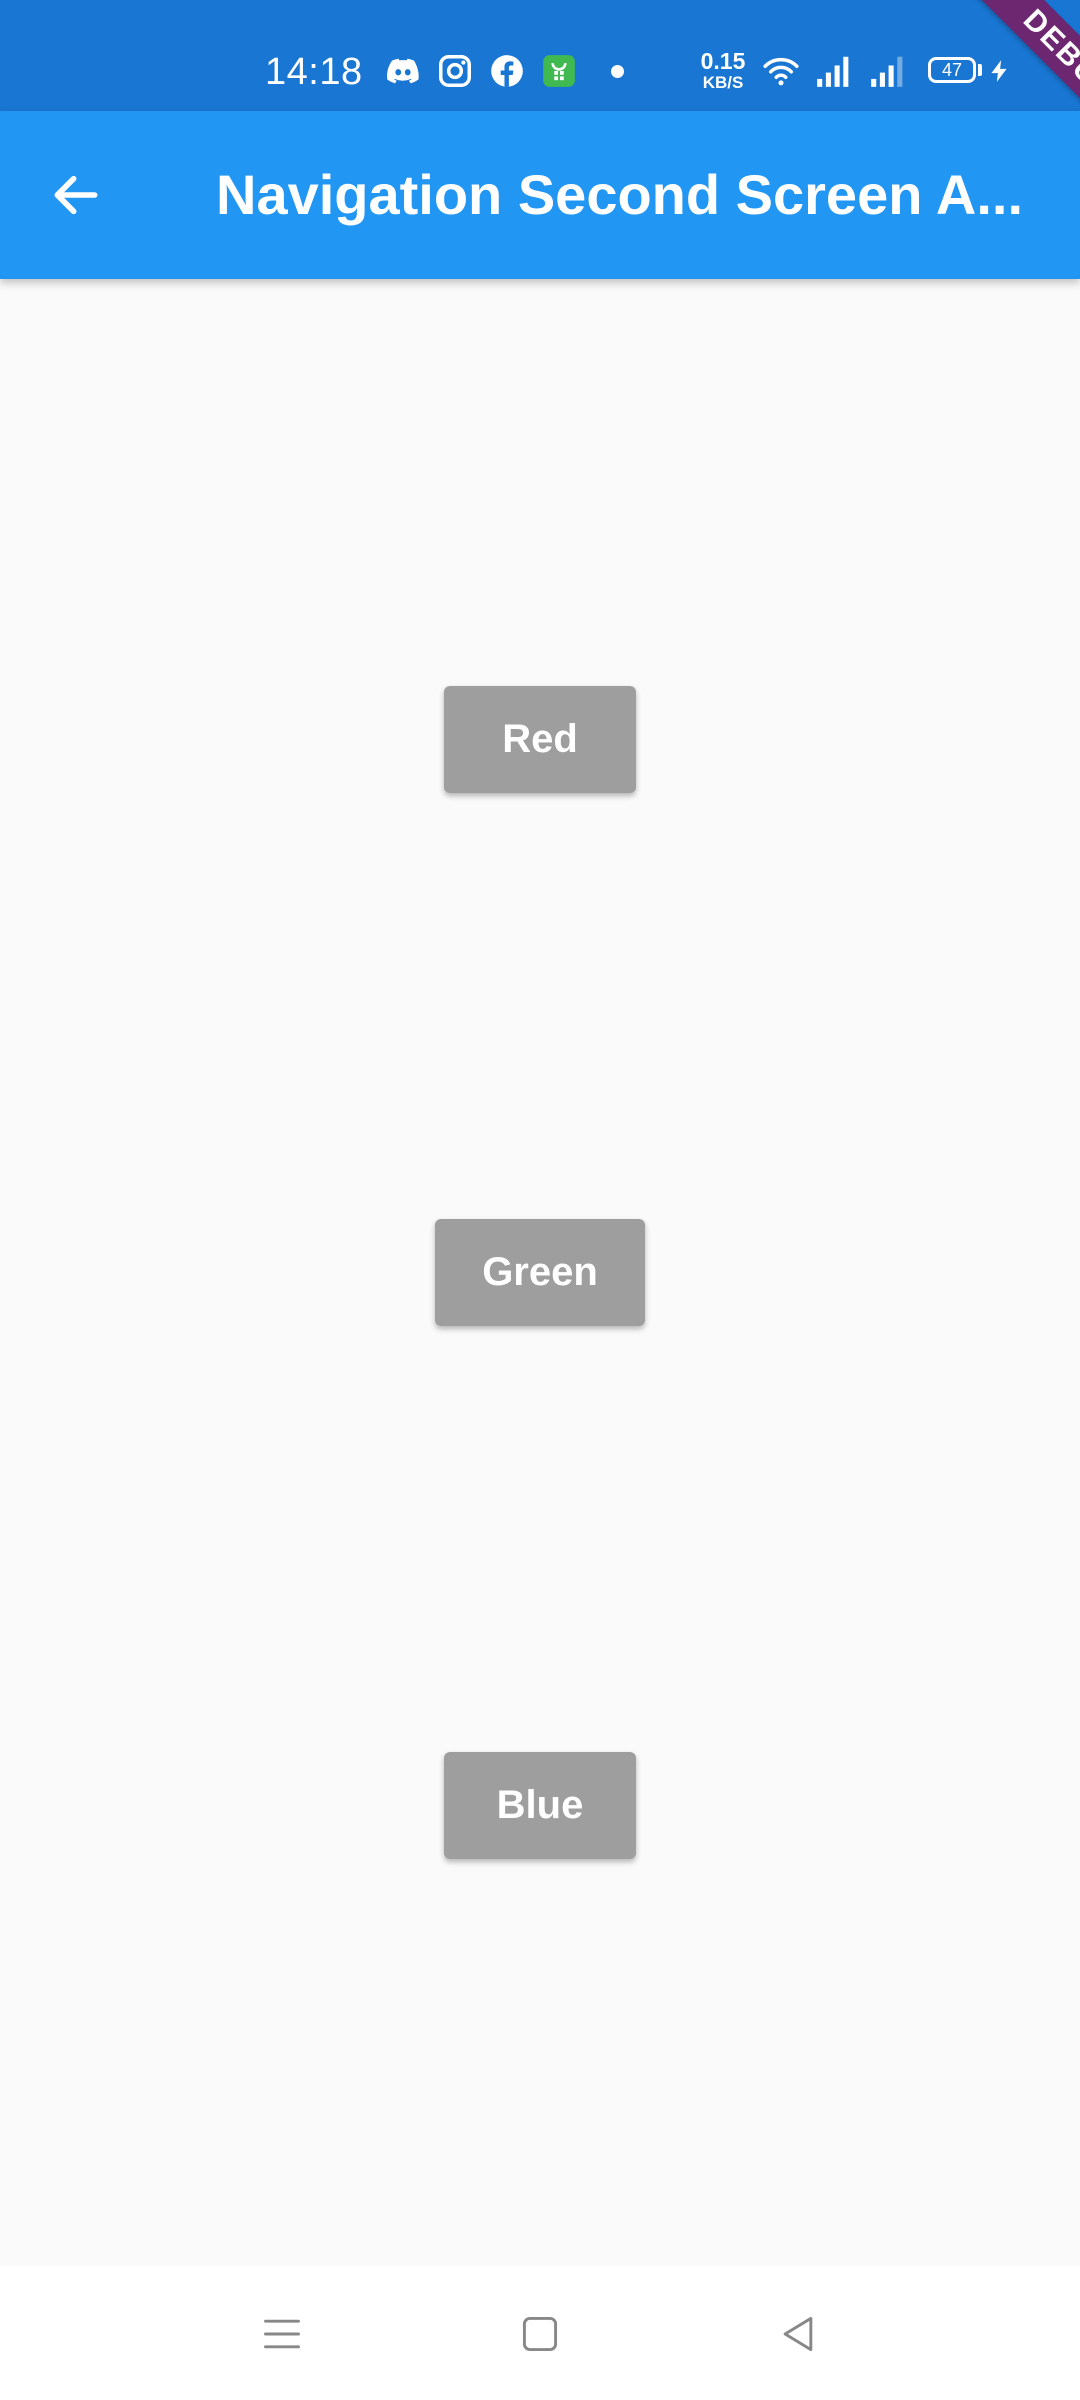  What do you see at coordinates (314, 72) in the screenshot?
I see `status-time: 14:18` at bounding box center [314, 72].